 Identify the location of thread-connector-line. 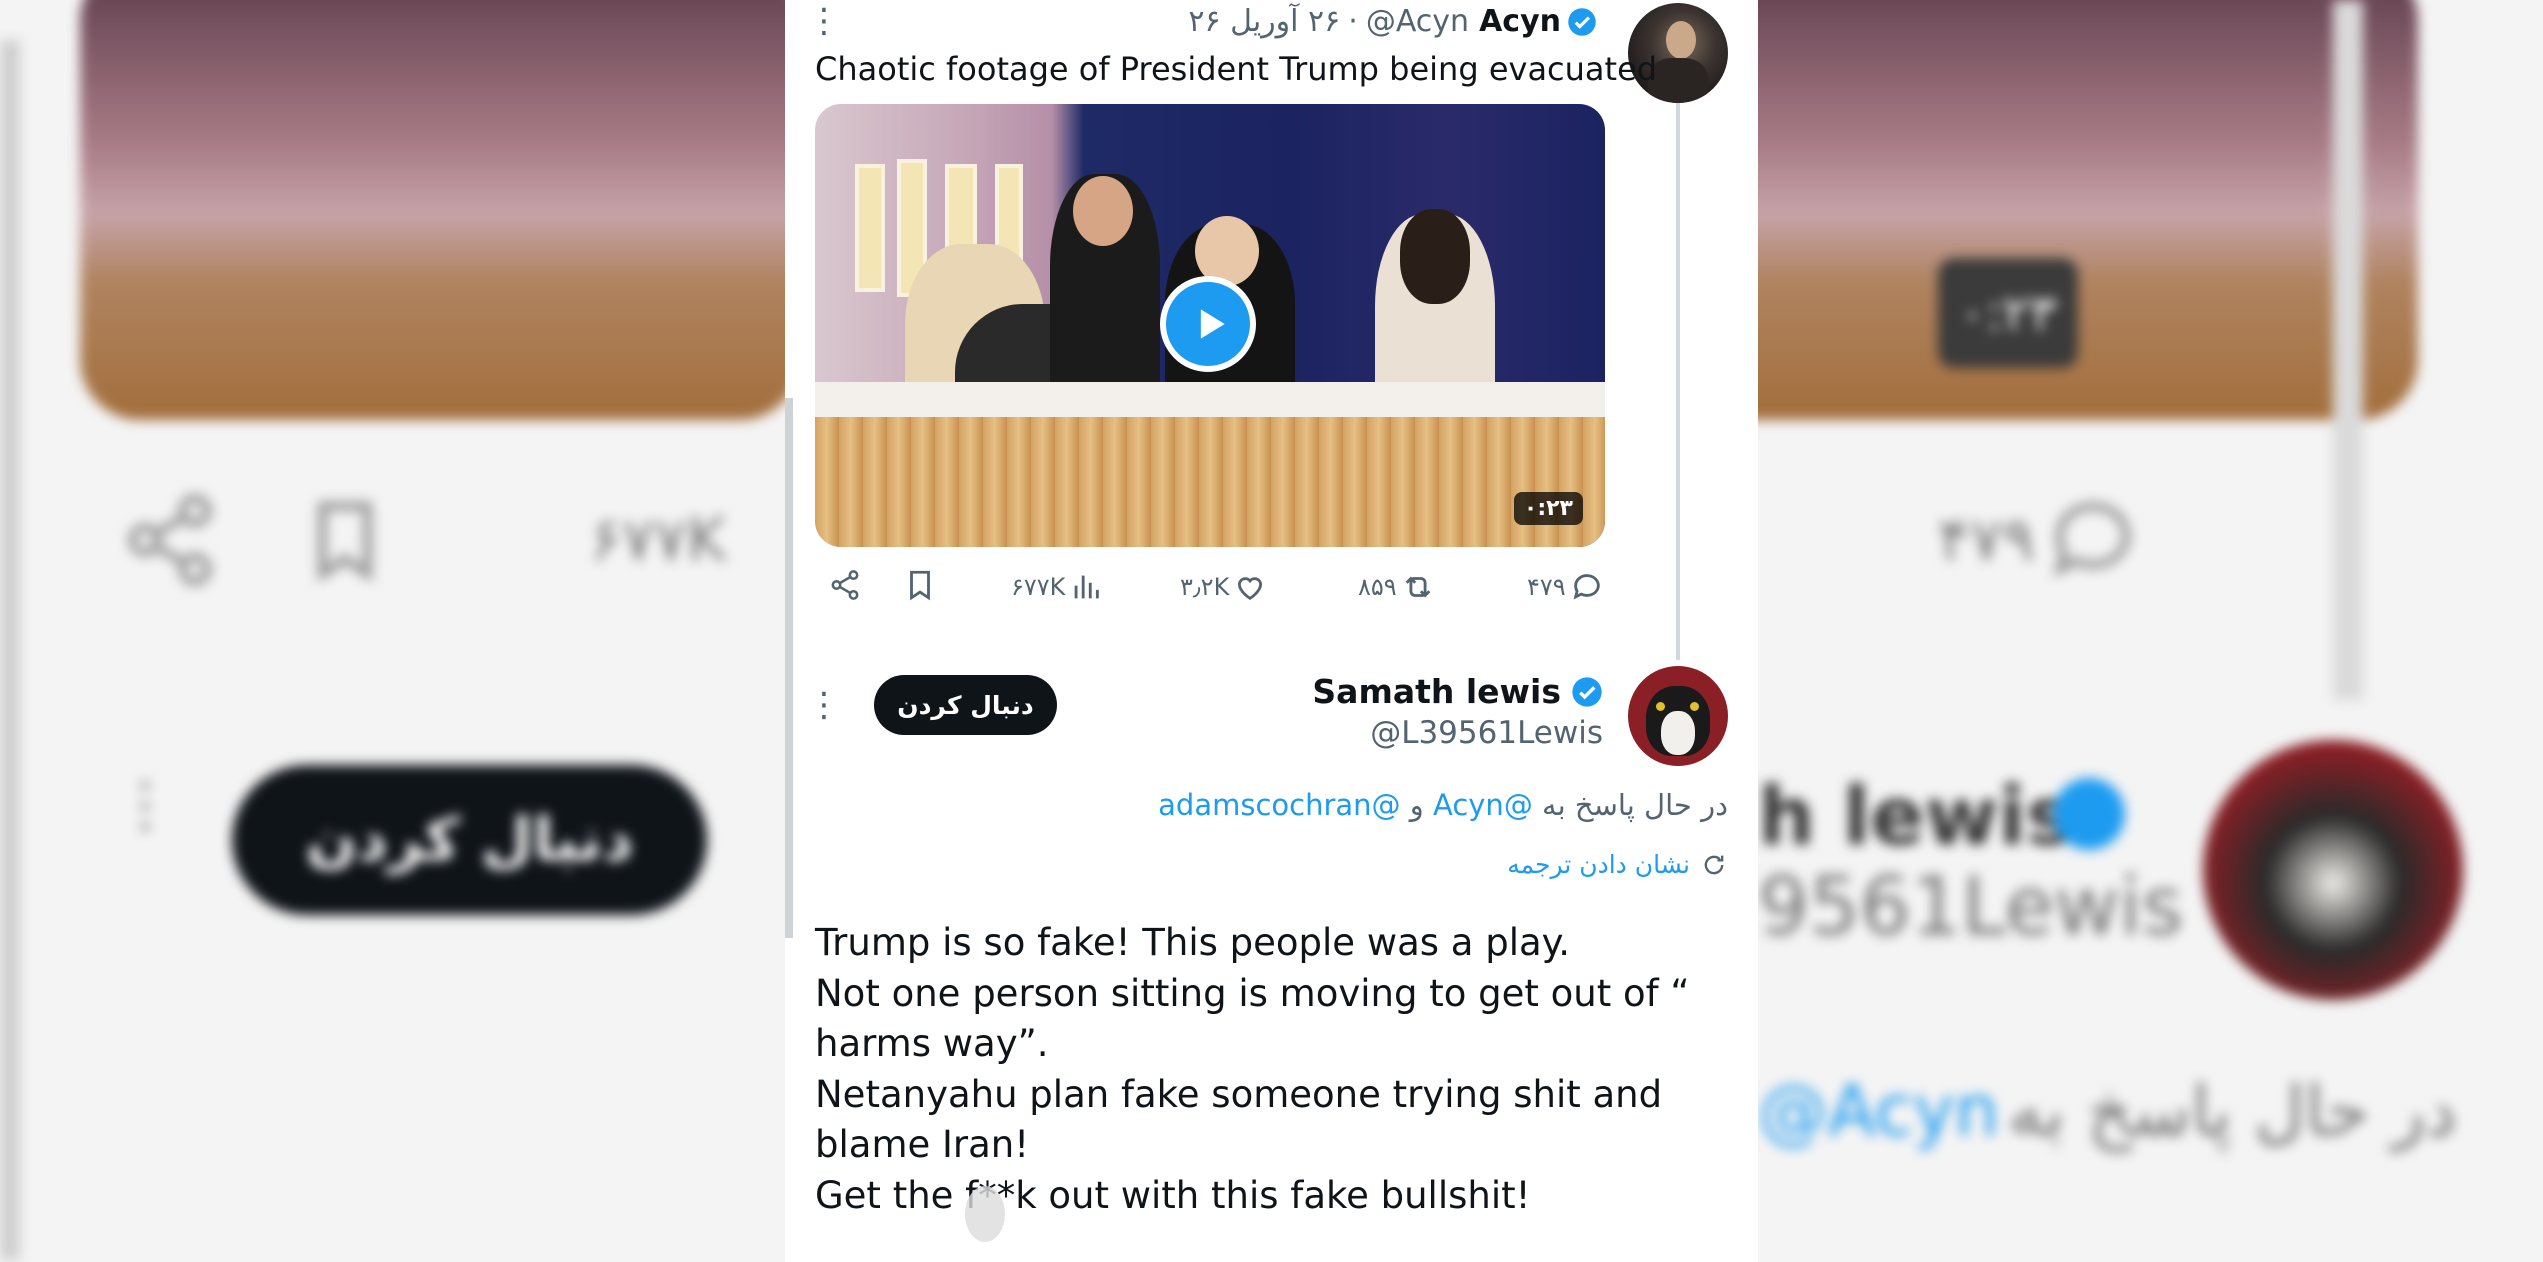
(1678, 380).